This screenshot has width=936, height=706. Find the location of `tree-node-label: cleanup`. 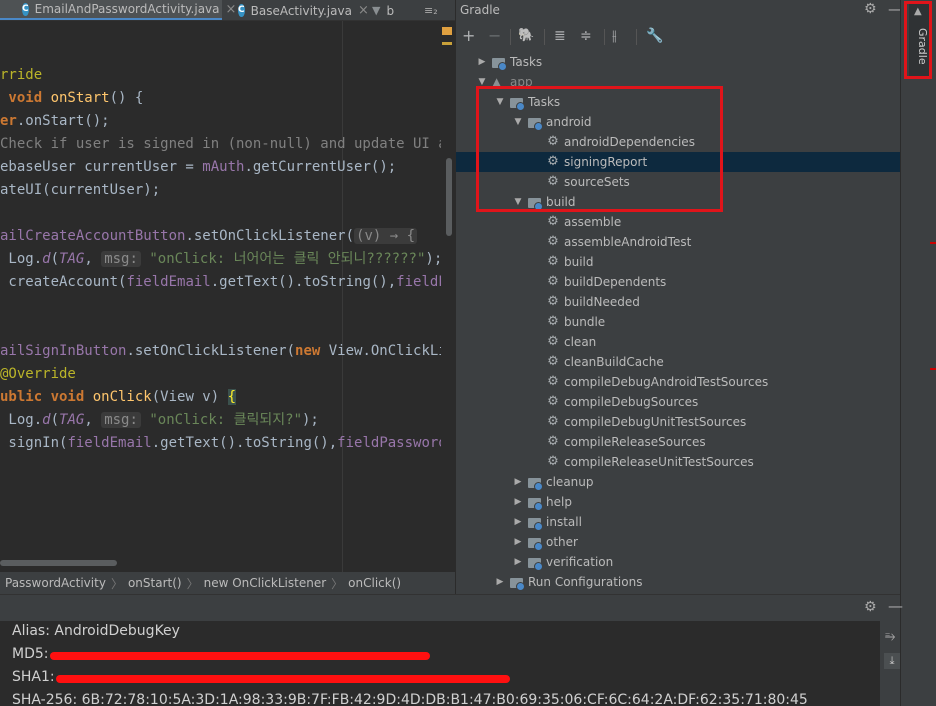

tree-node-label: cleanup is located at coordinates (570, 482).